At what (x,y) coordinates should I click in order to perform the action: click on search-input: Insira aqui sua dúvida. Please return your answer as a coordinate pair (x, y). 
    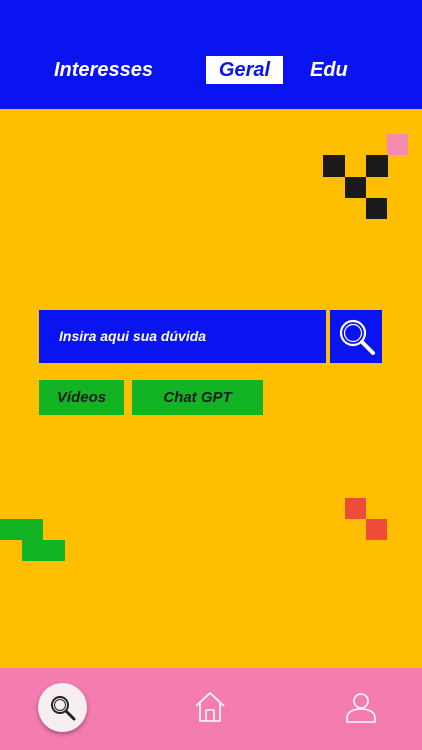
    Looking at the image, I should click on (182, 336).